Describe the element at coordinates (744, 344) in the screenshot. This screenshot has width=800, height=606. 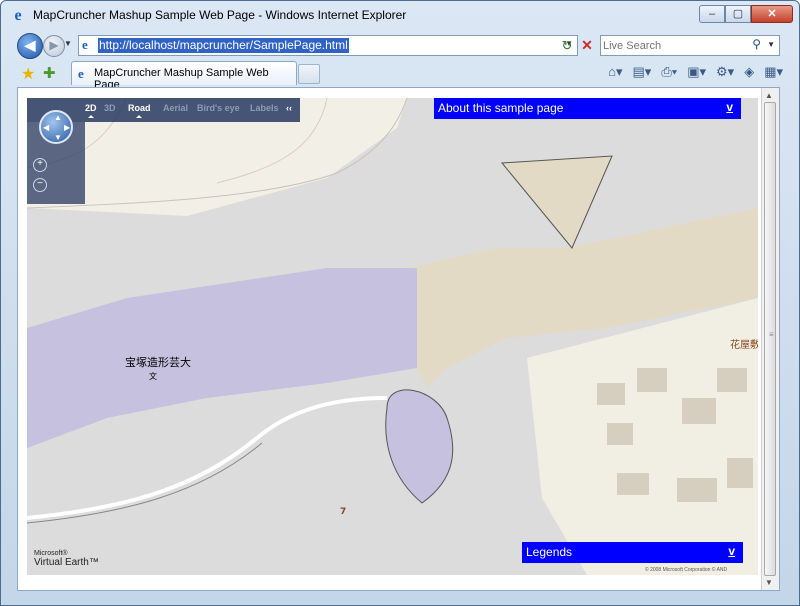
I see `town-label: 花屋敷` at that location.